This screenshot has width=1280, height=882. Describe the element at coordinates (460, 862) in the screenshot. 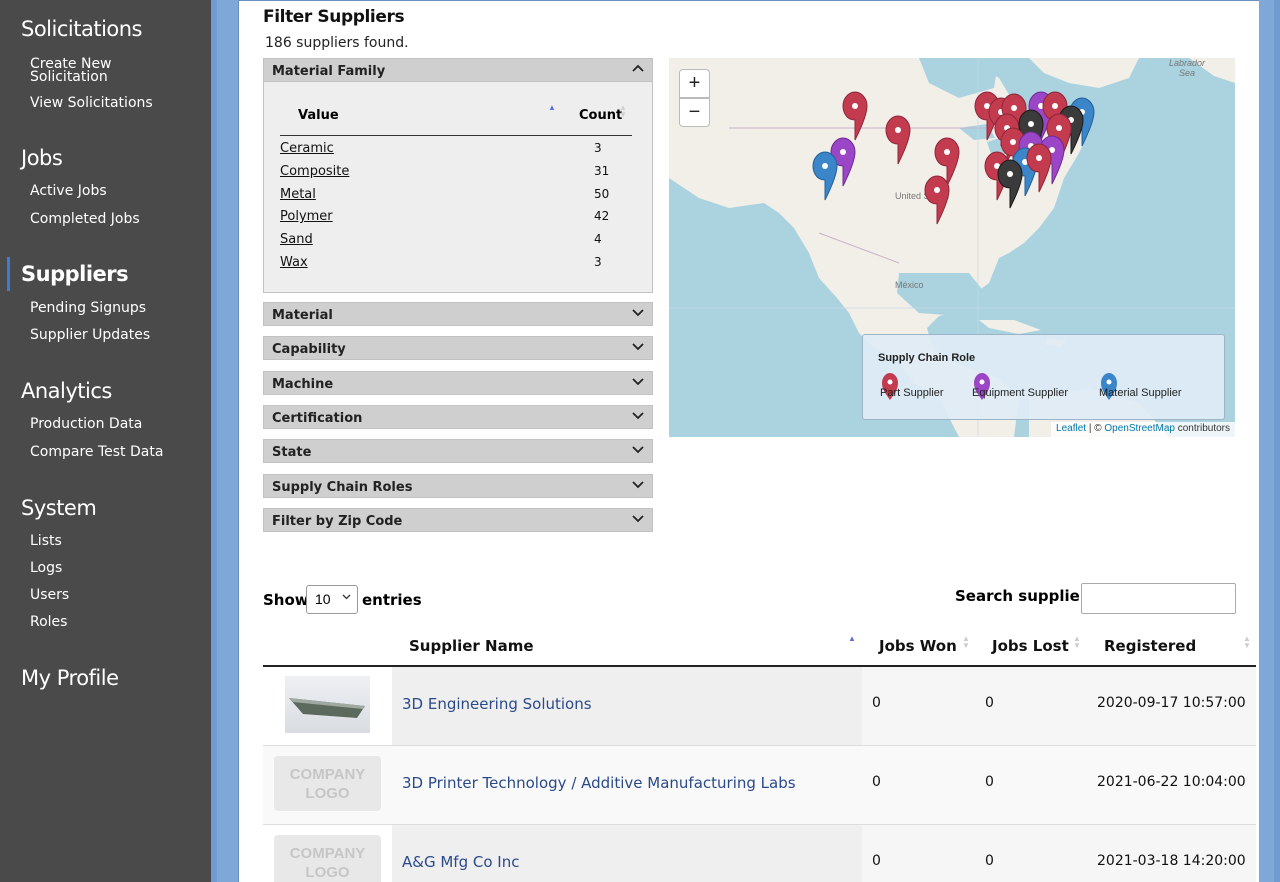

I see `supplier-name-link: A&G Mfg Co Inc` at that location.